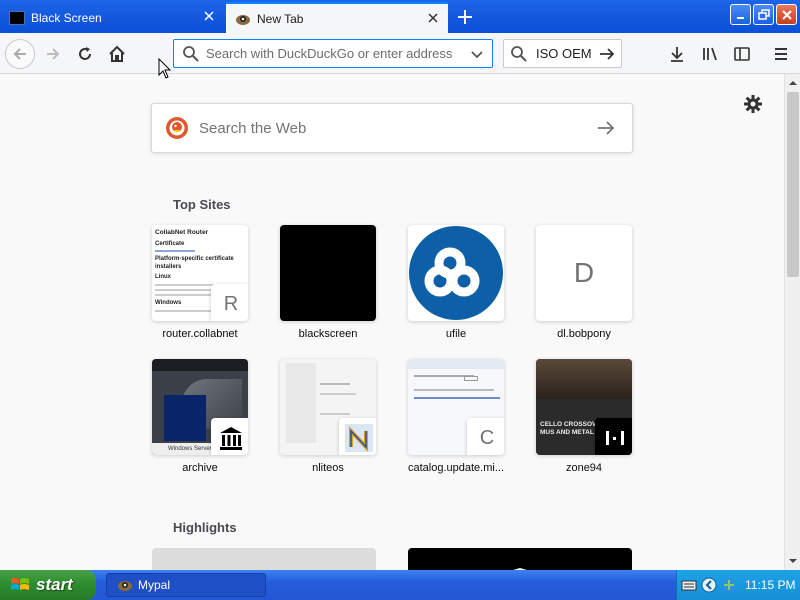 The height and width of the screenshot is (600, 800). Describe the element at coordinates (689, 585) in the screenshot. I see `keyboard-icon` at that location.